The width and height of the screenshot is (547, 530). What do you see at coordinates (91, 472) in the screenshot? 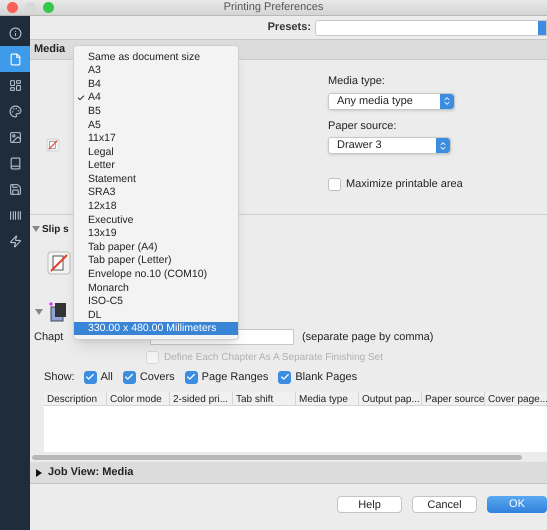
I see `job-view-label: Job View: Media` at bounding box center [91, 472].